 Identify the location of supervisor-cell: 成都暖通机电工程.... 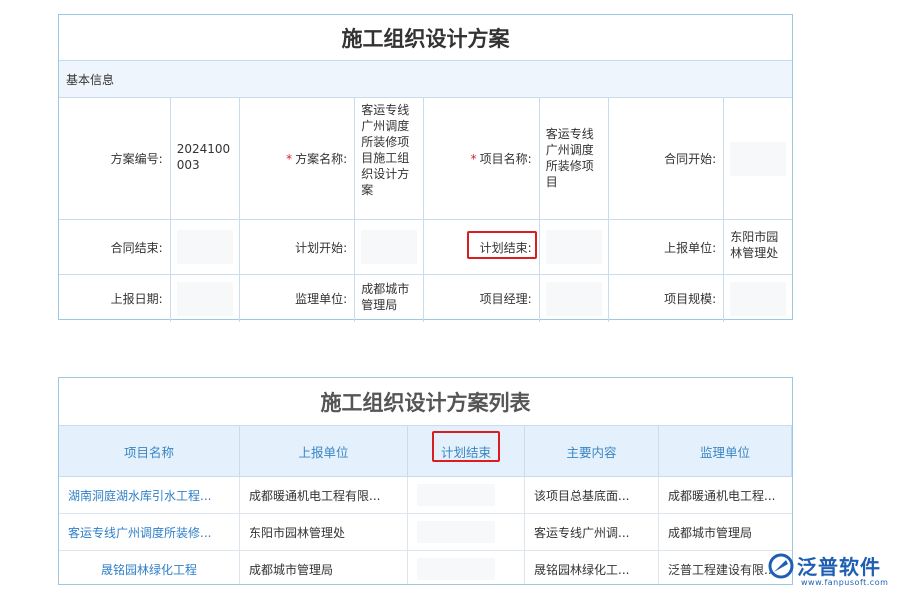
(725, 495).